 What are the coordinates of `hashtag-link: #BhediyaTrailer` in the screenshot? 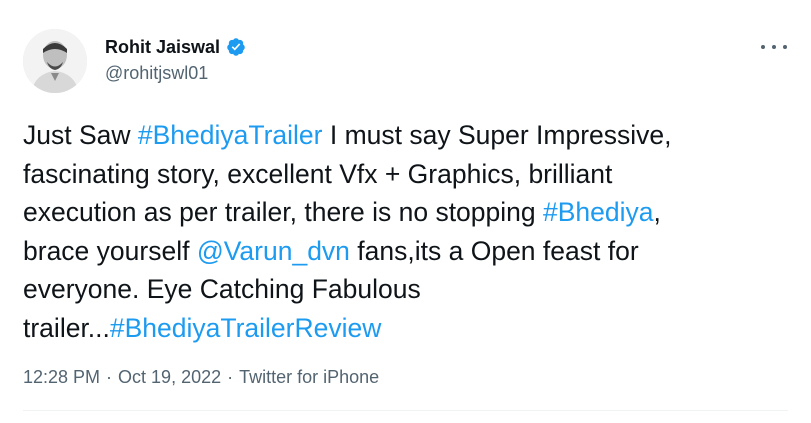 It's located at (230, 135).